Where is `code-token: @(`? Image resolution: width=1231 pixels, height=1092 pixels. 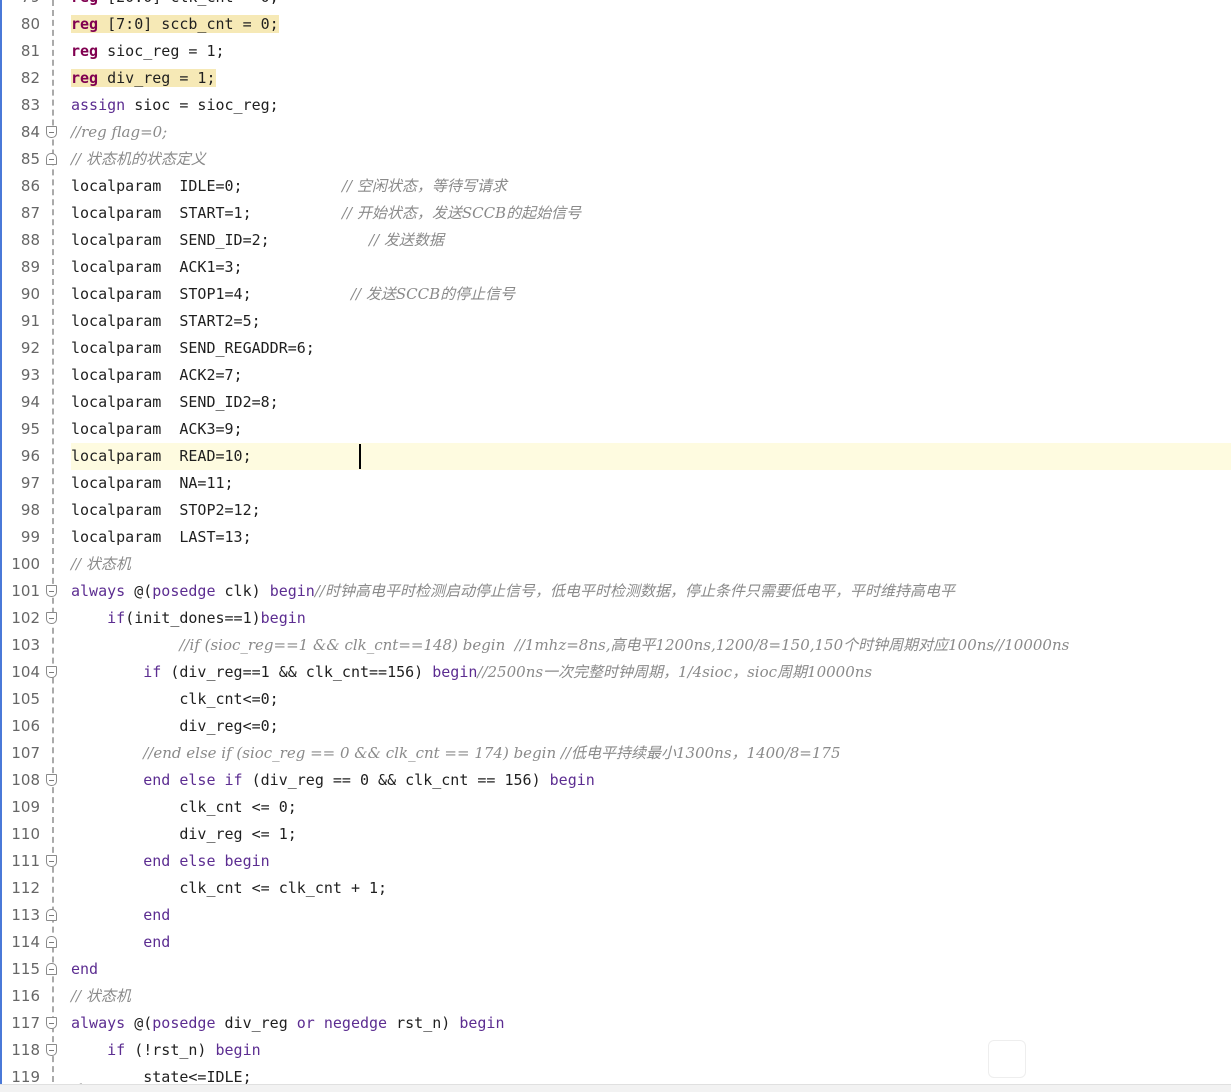 code-token: @( is located at coordinates (139, 1023).